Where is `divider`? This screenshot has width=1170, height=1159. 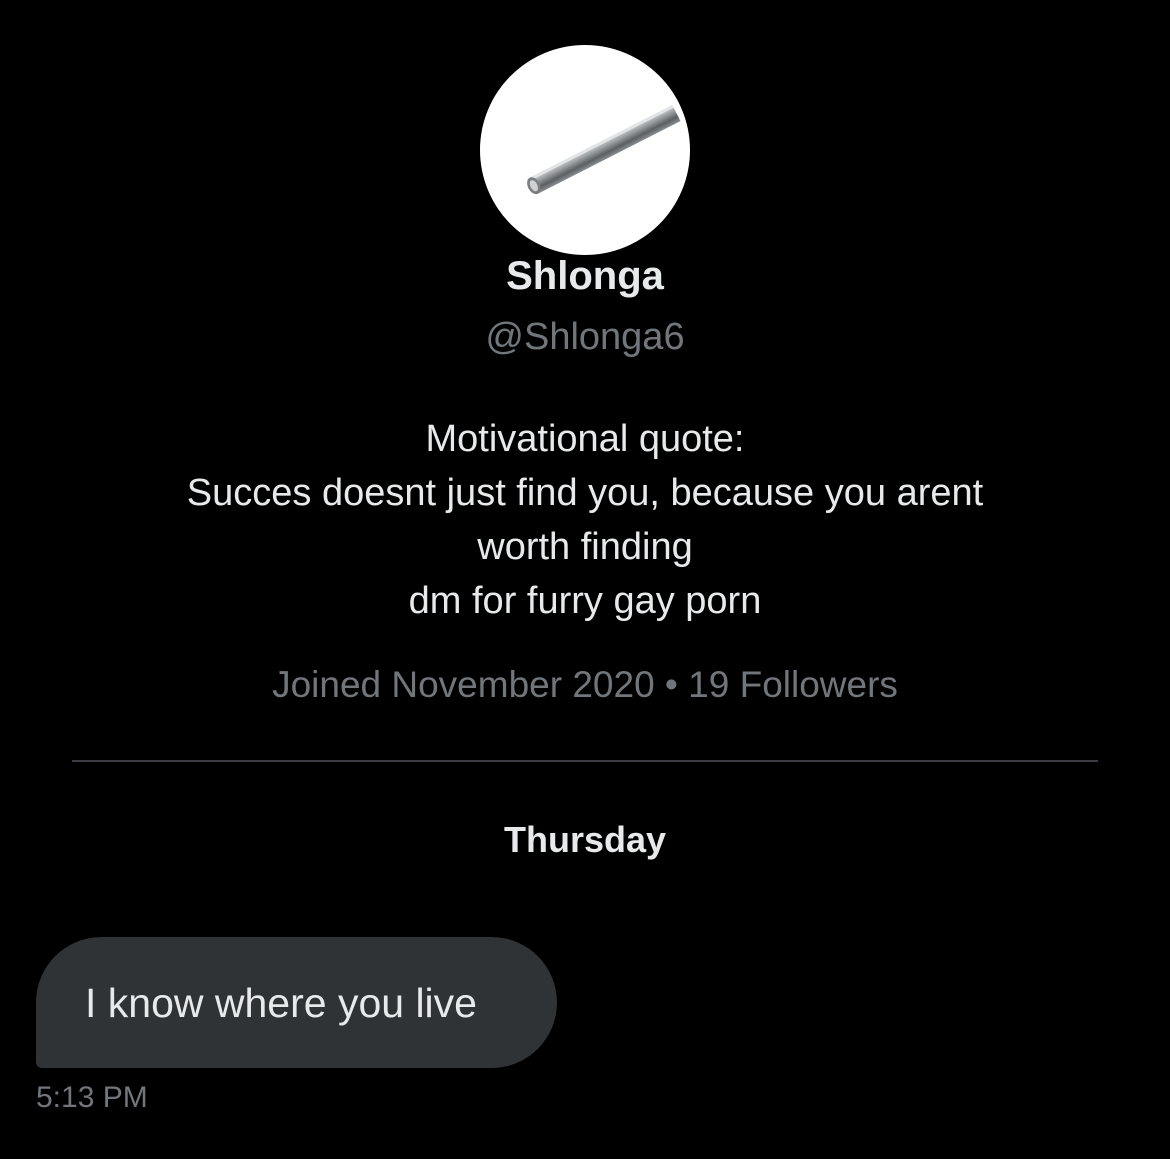 divider is located at coordinates (585, 761).